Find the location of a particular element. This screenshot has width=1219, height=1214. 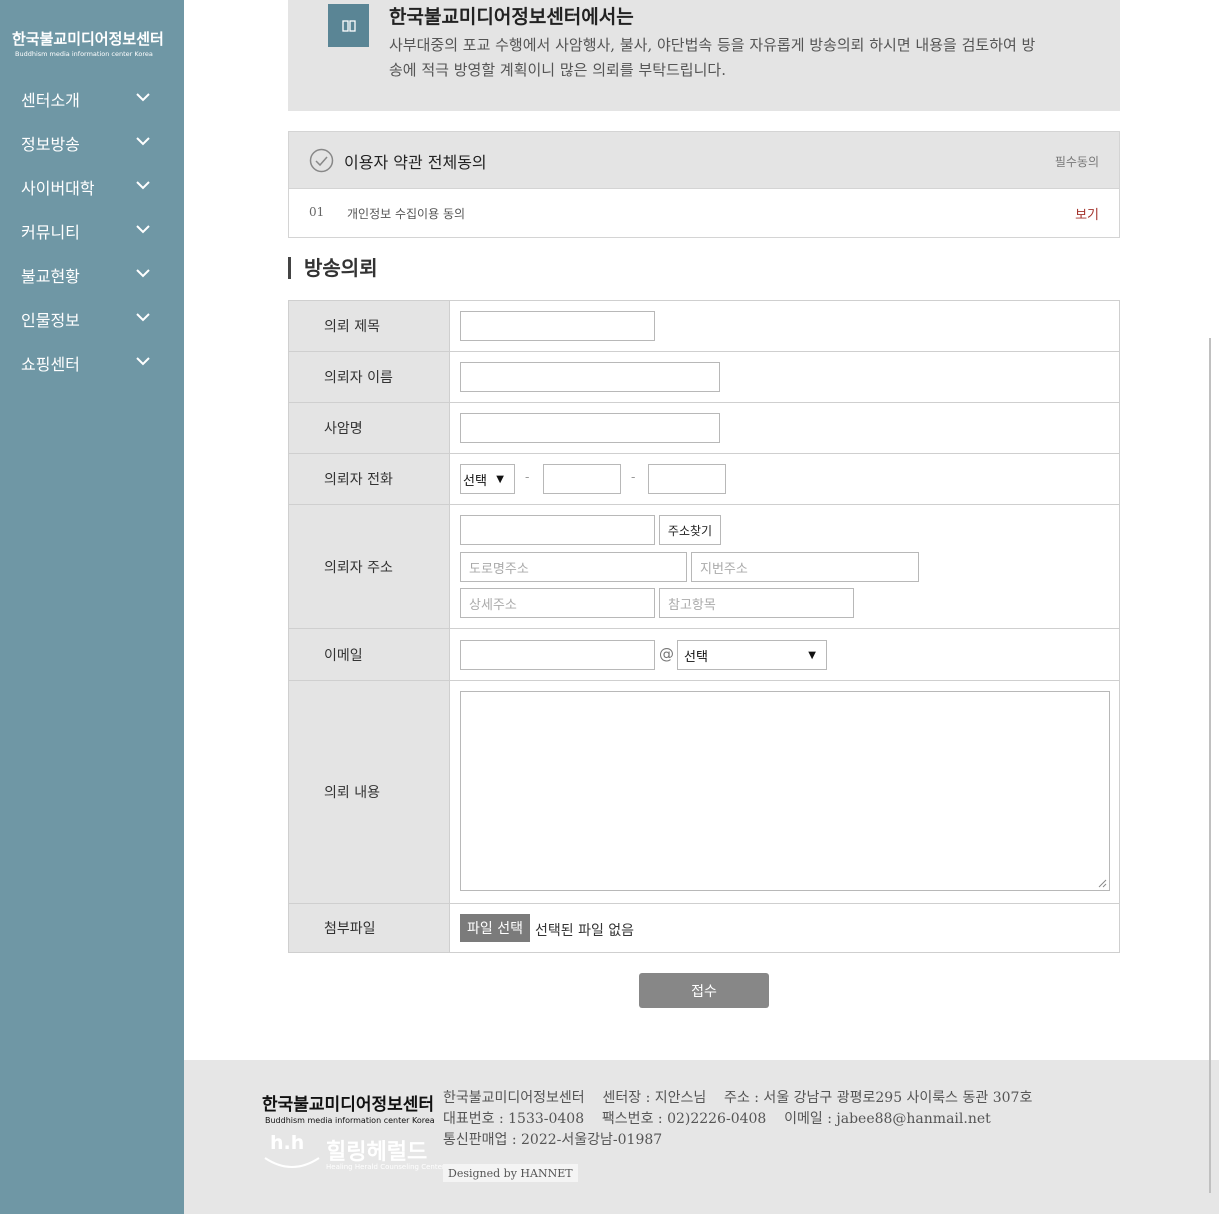

nav-item-label: 센터소개 is located at coordinates (50, 100).